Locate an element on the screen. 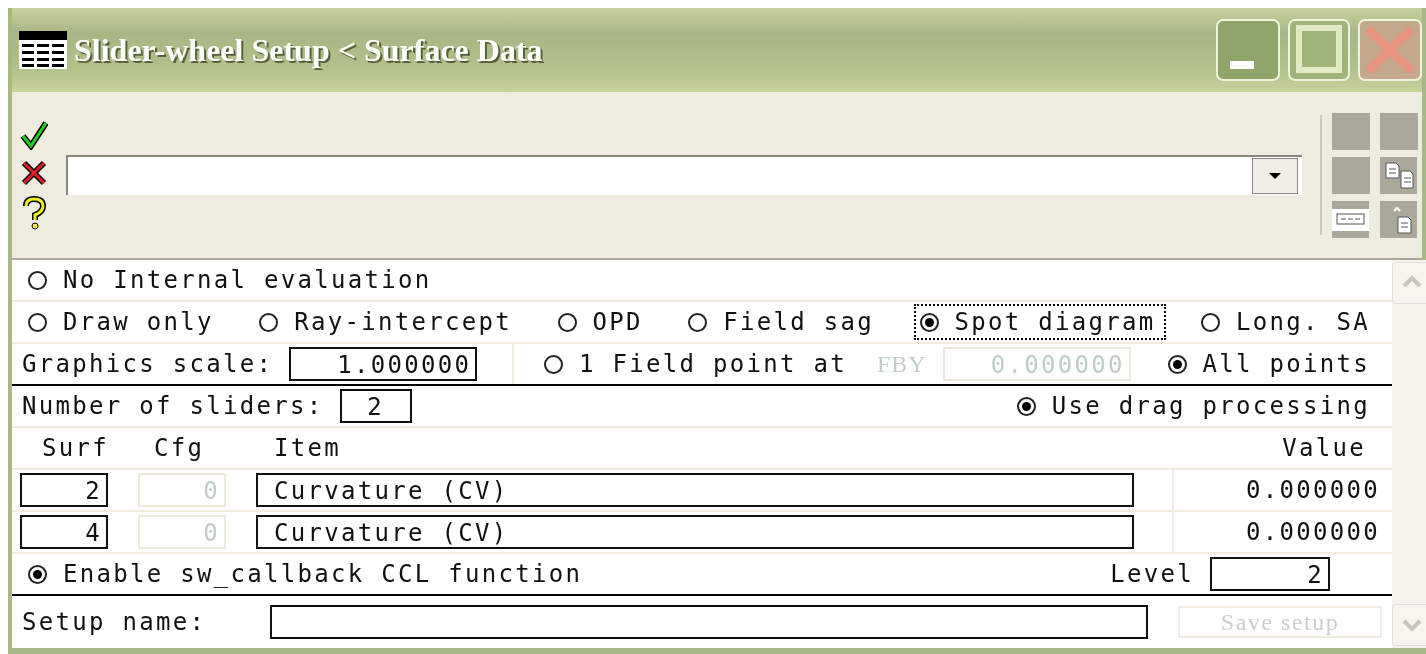  command-dropdown is located at coordinates (684, 175).